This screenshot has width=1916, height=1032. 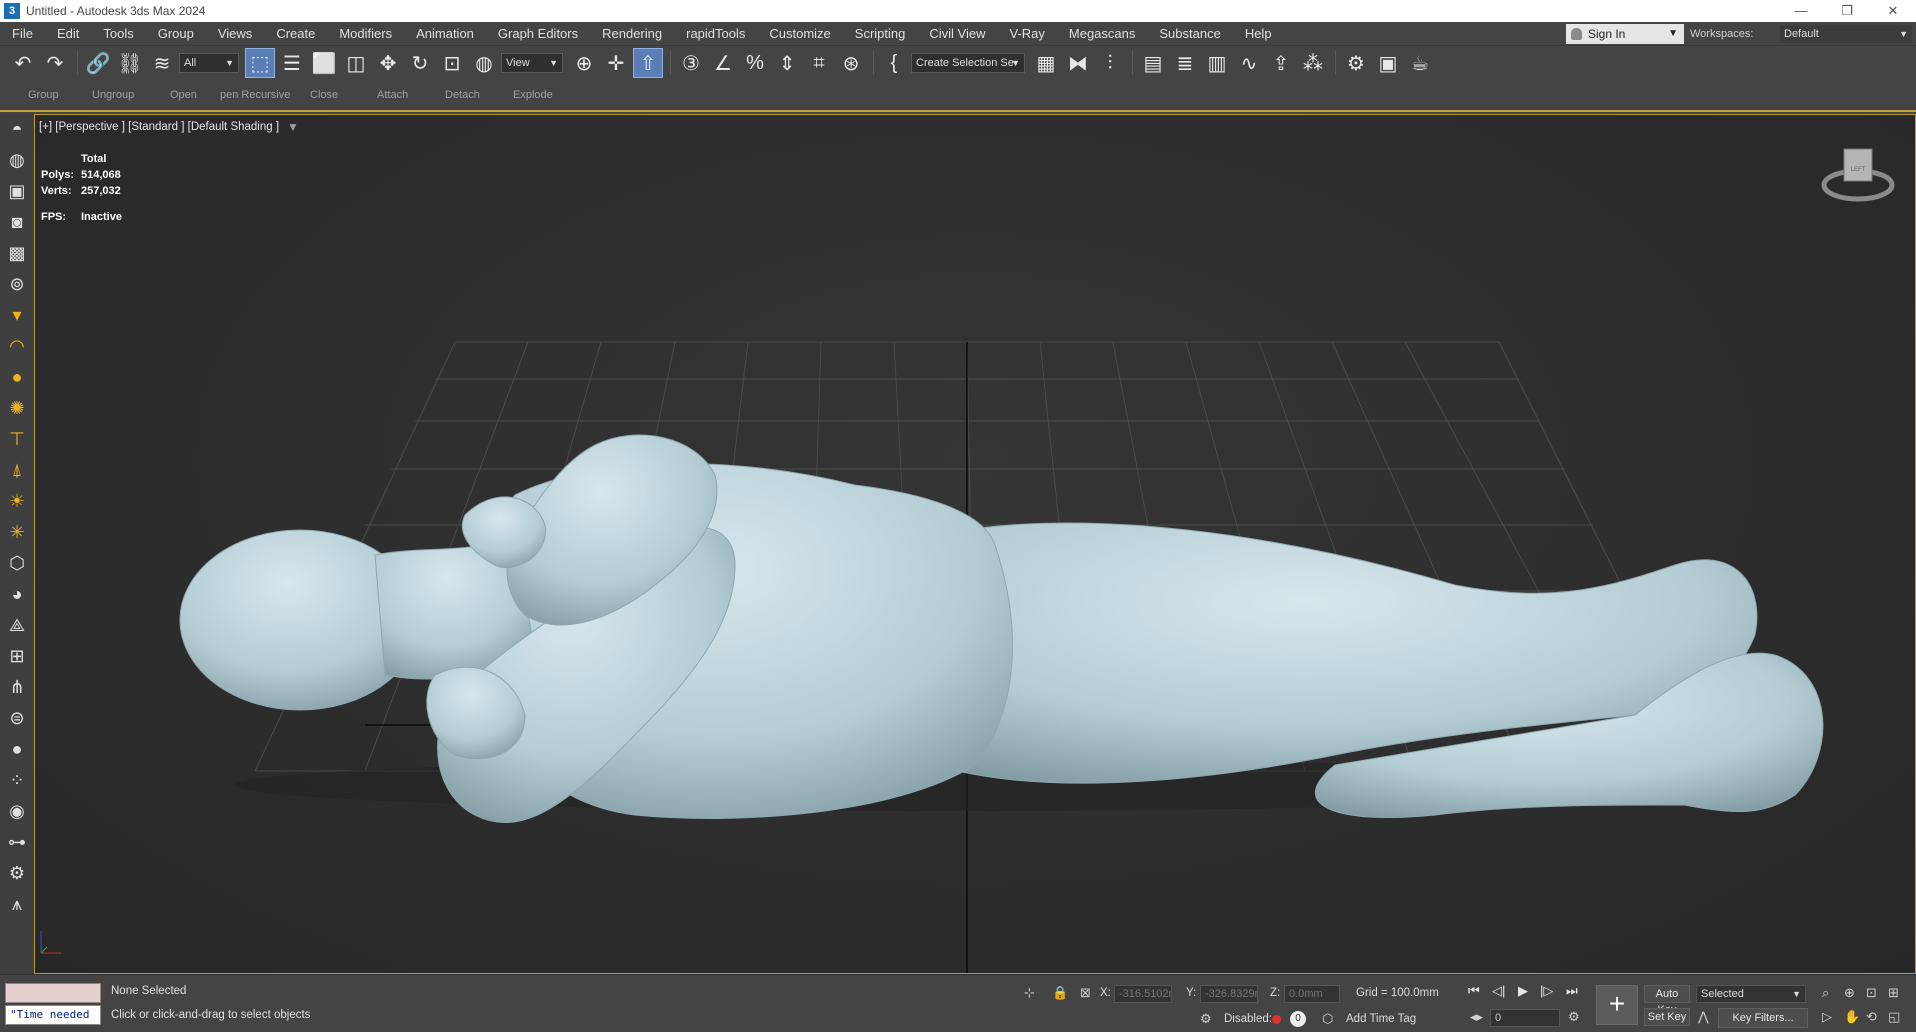 I want to click on snap-3d-icon: ③, so click(x=691, y=63).